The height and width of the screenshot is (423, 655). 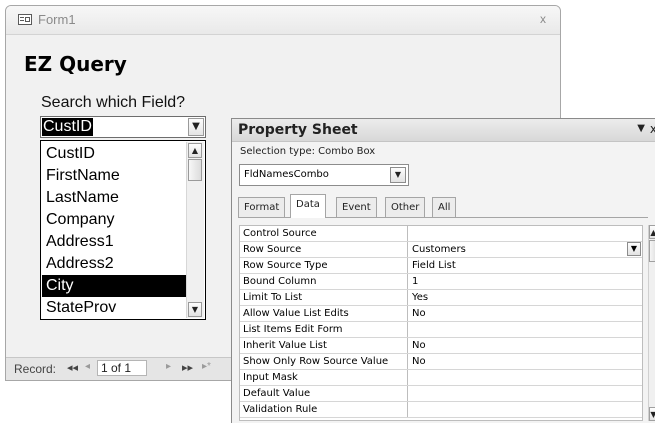 What do you see at coordinates (262, 207) in the screenshot?
I see `tab-format: Format` at bounding box center [262, 207].